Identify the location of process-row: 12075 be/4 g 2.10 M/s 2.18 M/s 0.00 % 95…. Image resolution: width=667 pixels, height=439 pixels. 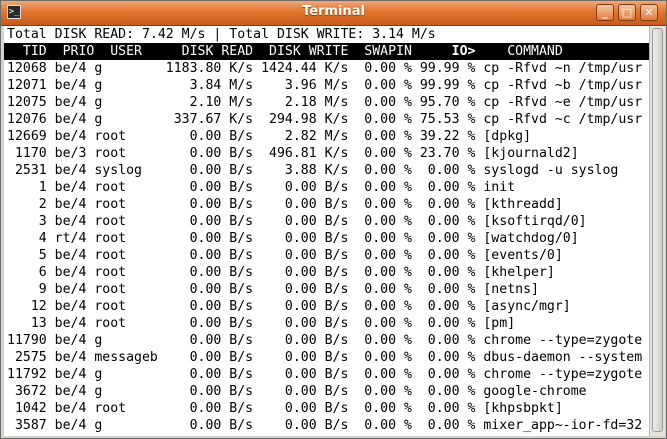
(325, 102).